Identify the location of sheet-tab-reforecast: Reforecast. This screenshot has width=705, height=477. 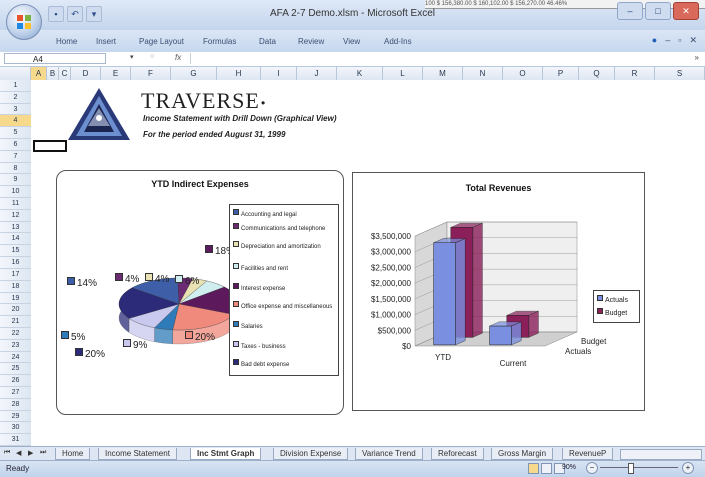
(457, 454).